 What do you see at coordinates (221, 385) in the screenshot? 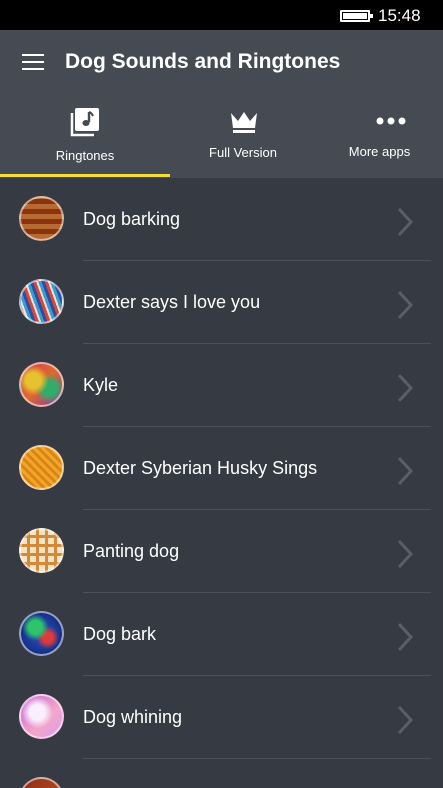
I see `list-item: Kyle` at bounding box center [221, 385].